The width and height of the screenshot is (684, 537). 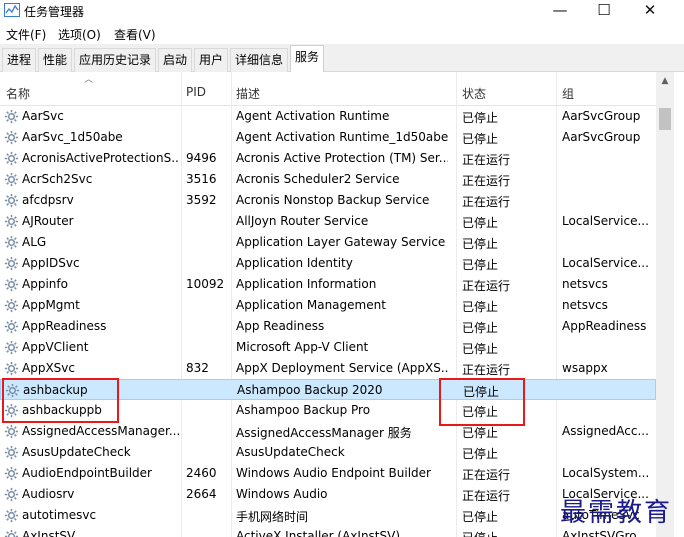 What do you see at coordinates (201, 158) in the screenshot?
I see `service-pid: 9496` at bounding box center [201, 158].